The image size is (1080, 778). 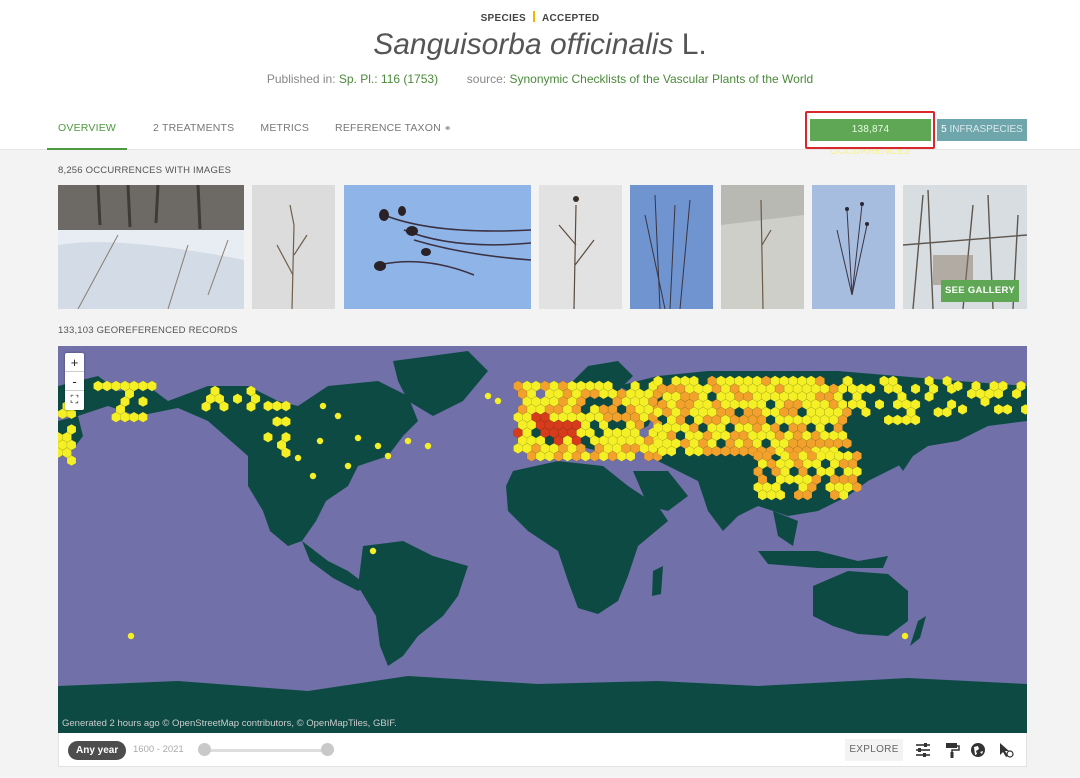 I want to click on infraspecies-label: INFRASPECIES, so click(x=986, y=129).